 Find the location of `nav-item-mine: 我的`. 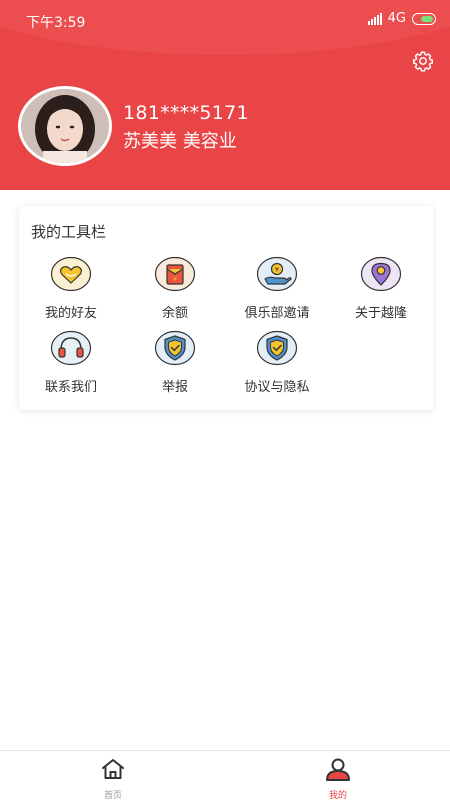

nav-item-mine: 我的 is located at coordinates (338, 778).